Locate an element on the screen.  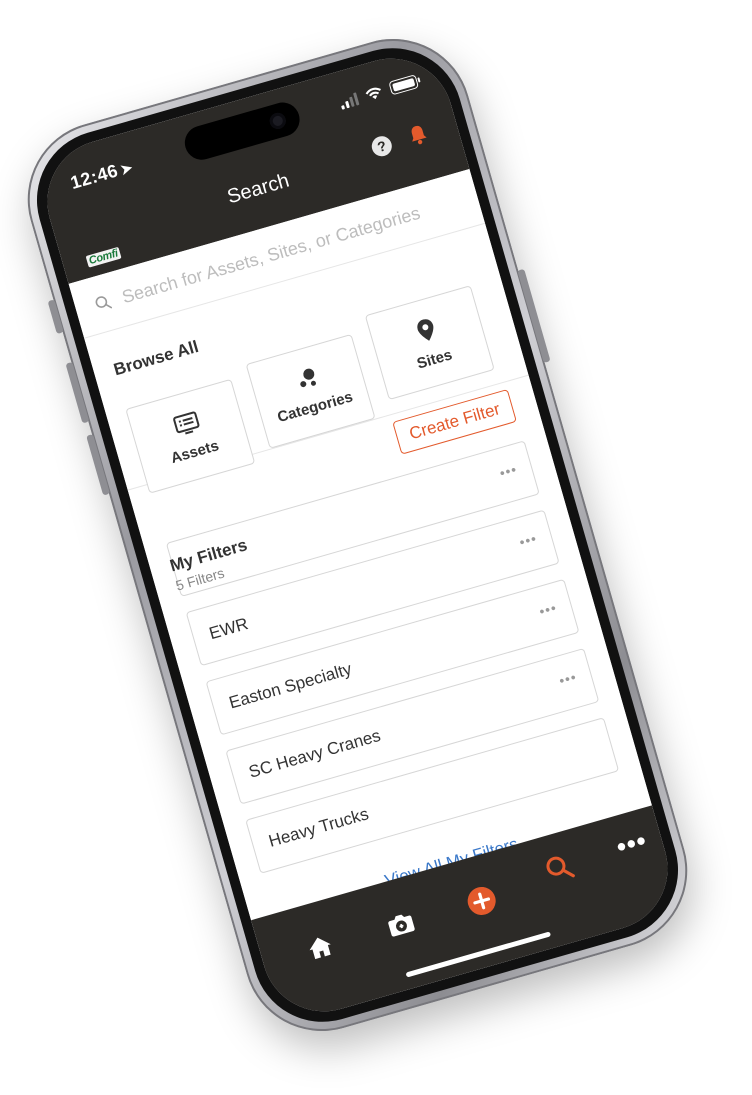
tab-search is located at coordinates (559, 868).